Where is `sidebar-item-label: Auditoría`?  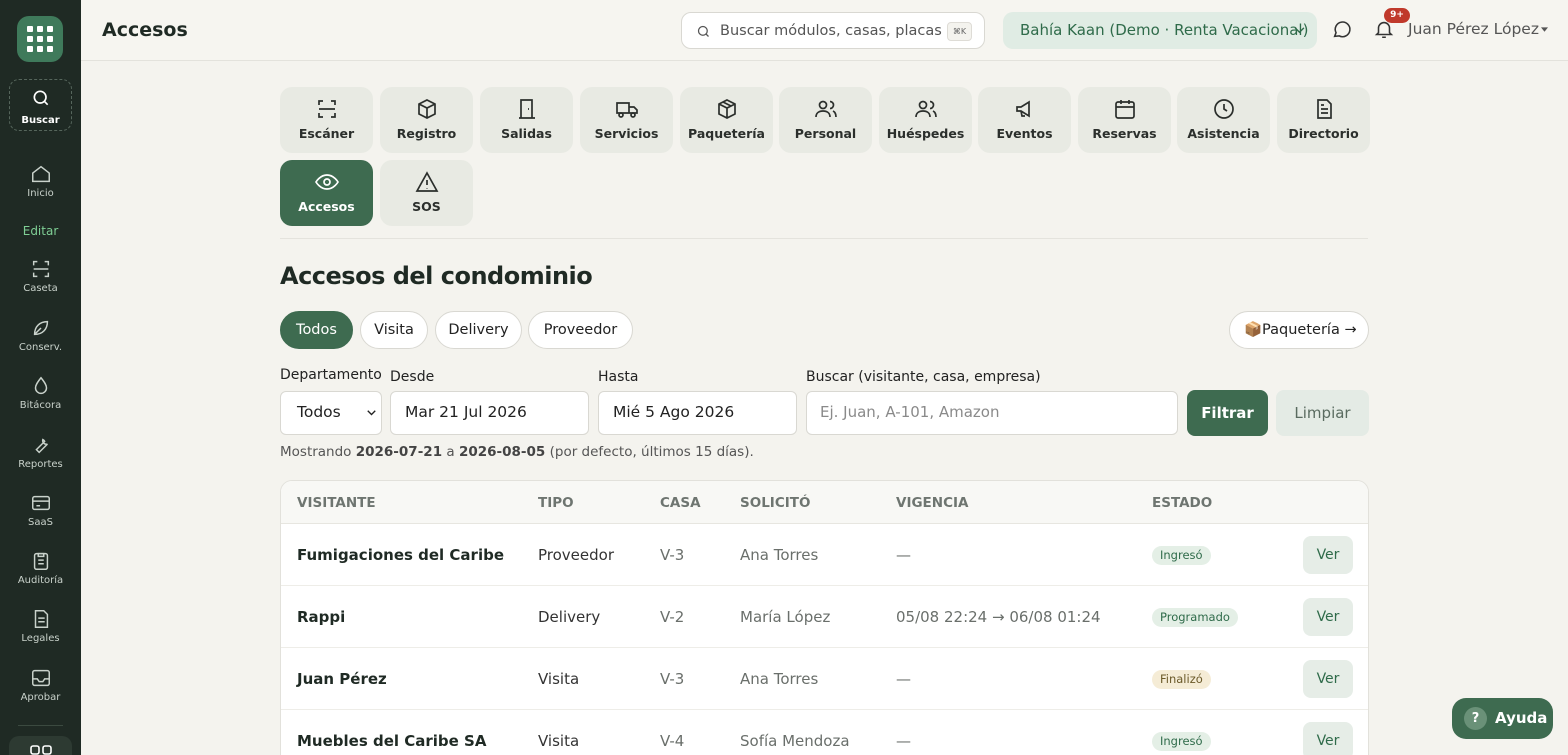
sidebar-item-label: Auditoría is located at coordinates (40, 580).